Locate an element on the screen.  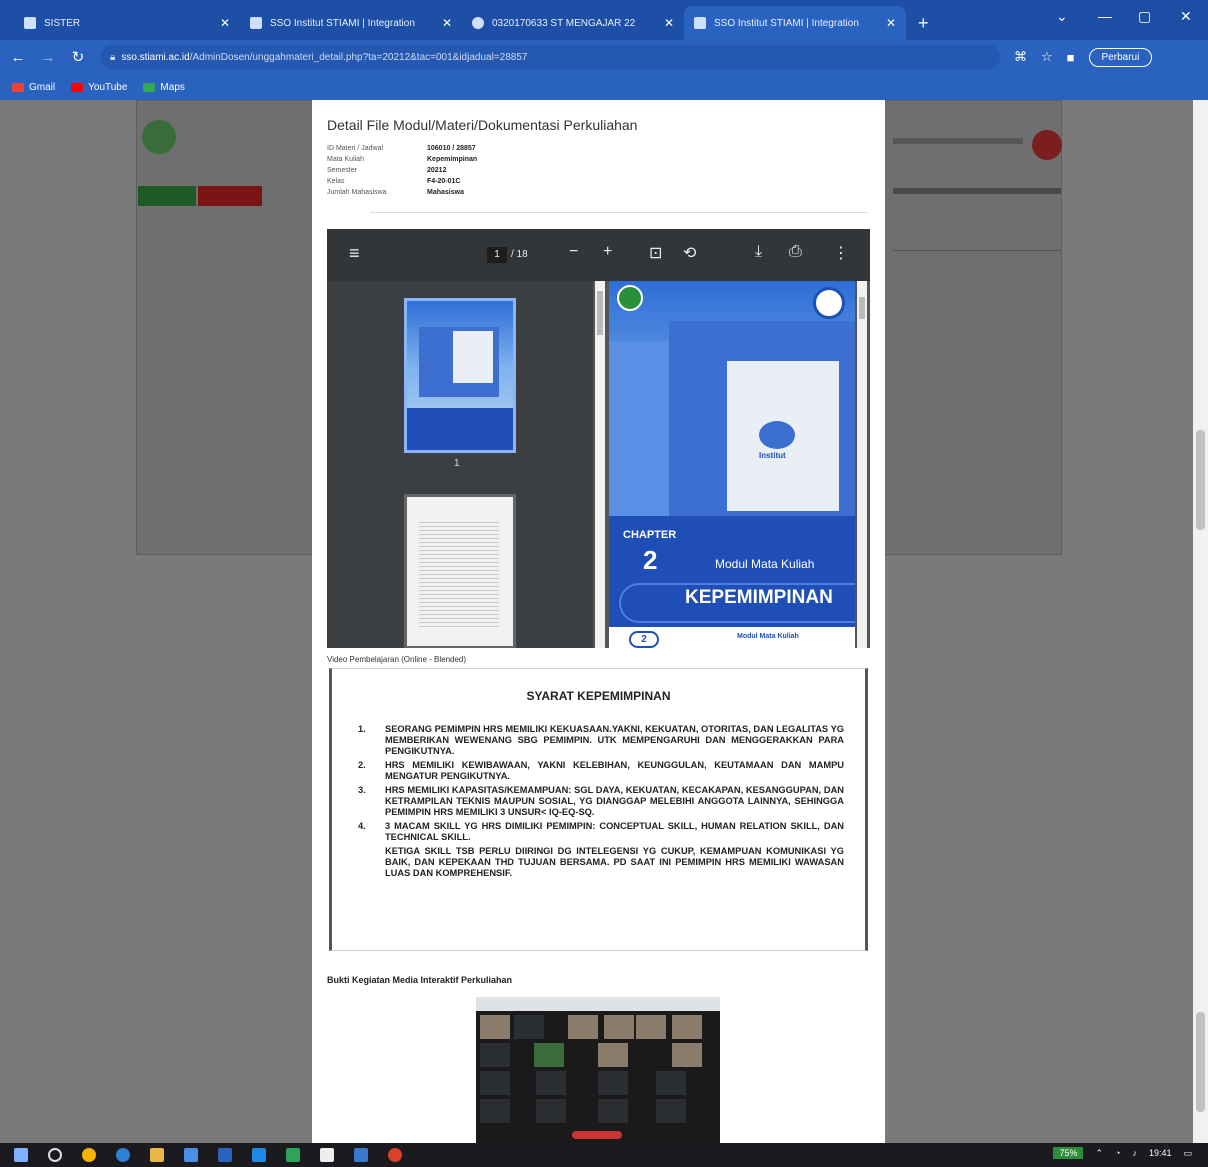
meta-key: Jumlah Mahasiswa is located at coordinates (357, 192).